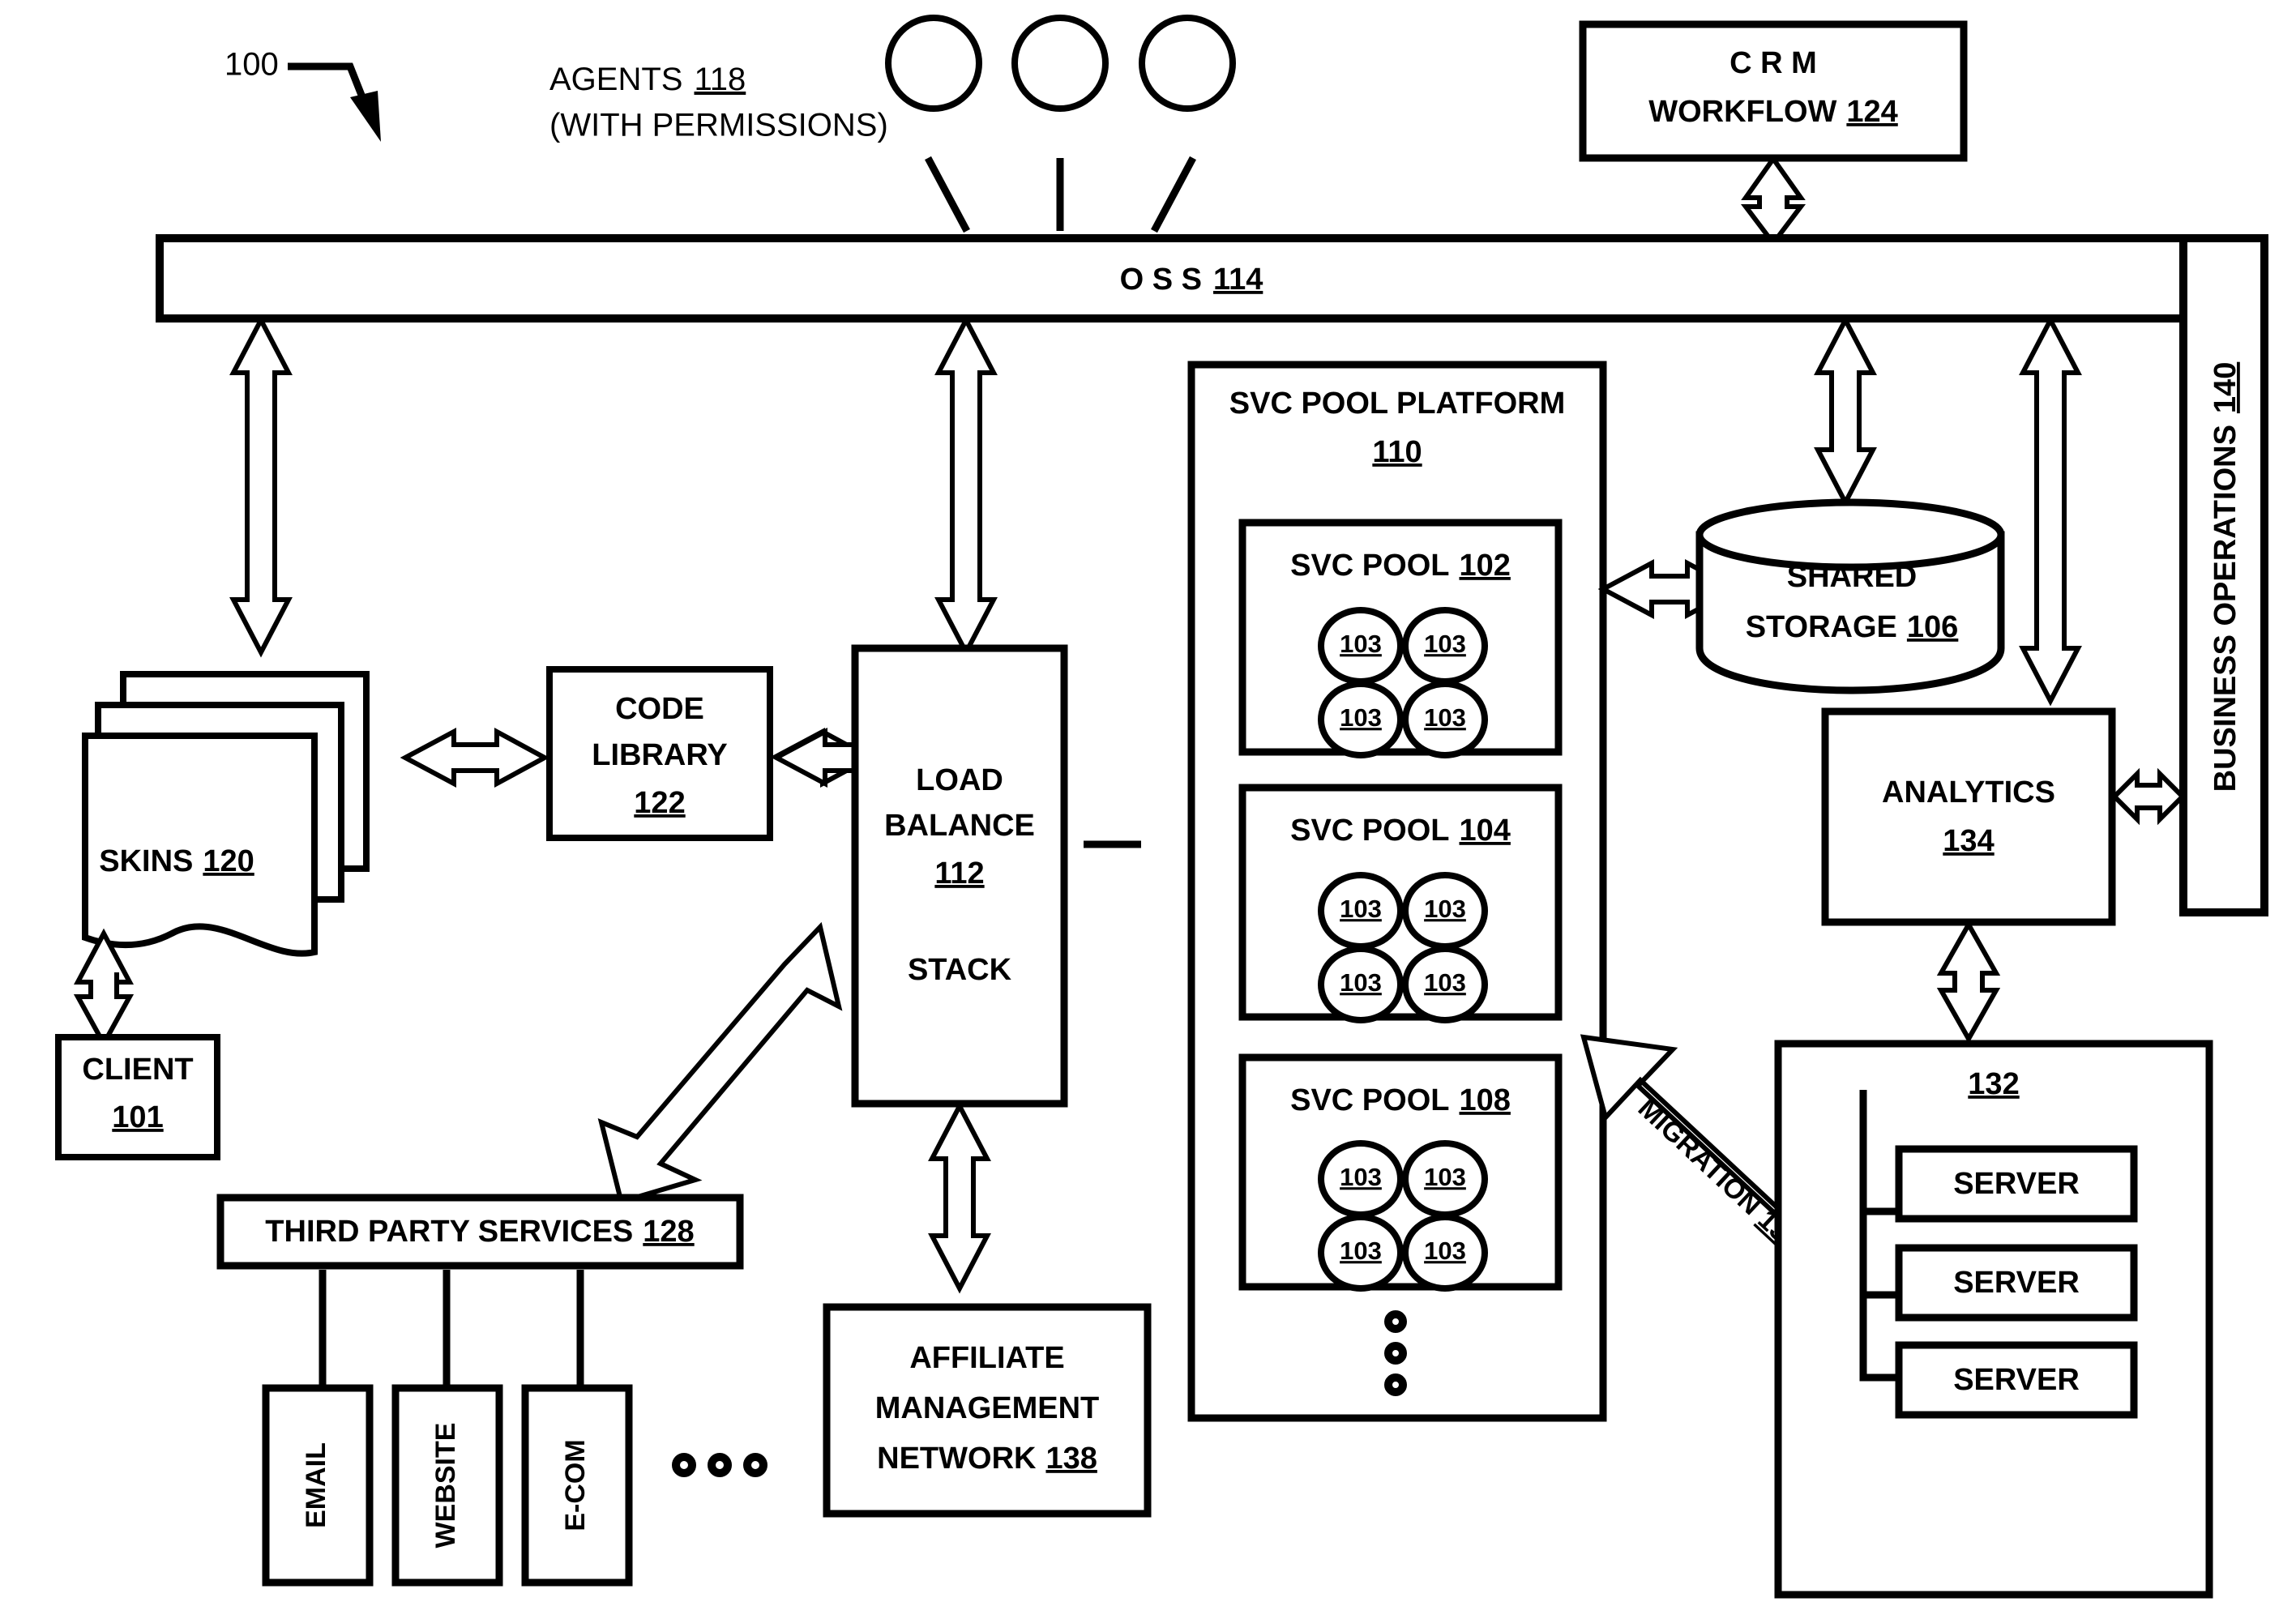 This screenshot has width=2296, height=1619. What do you see at coordinates (104, 989) in the screenshot?
I see `skins-client-arrow` at bounding box center [104, 989].